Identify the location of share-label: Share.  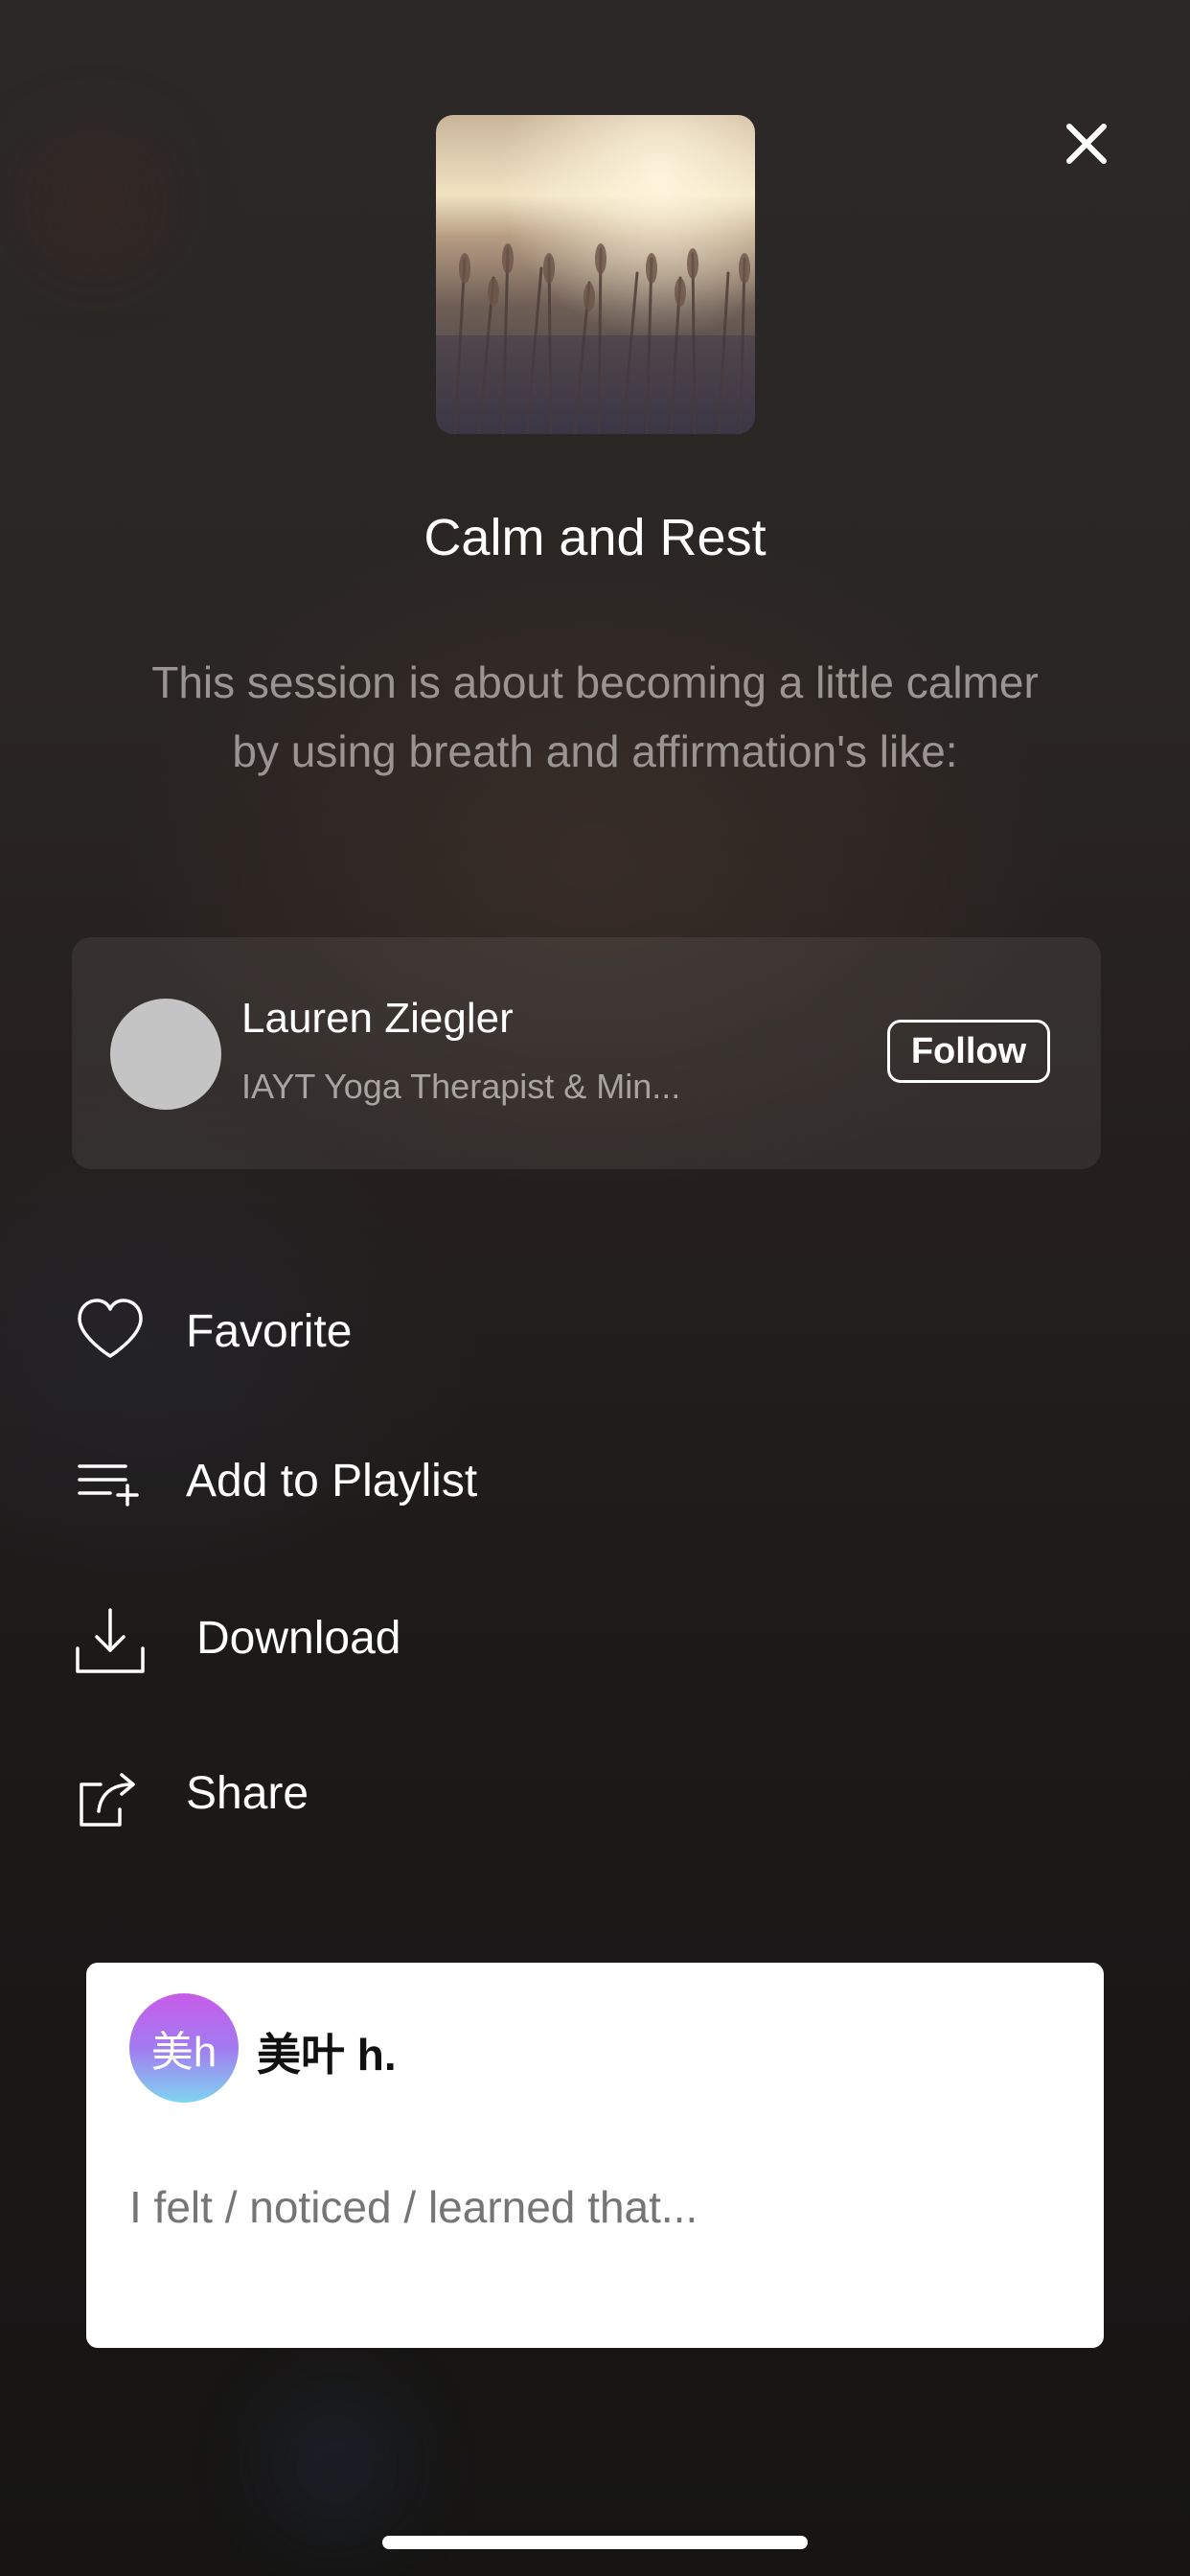
(248, 1793).